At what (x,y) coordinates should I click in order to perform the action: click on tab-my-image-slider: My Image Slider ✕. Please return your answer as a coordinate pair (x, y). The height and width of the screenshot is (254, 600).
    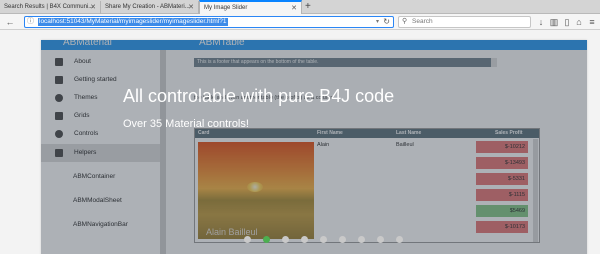
    Looking at the image, I should click on (250, 7).